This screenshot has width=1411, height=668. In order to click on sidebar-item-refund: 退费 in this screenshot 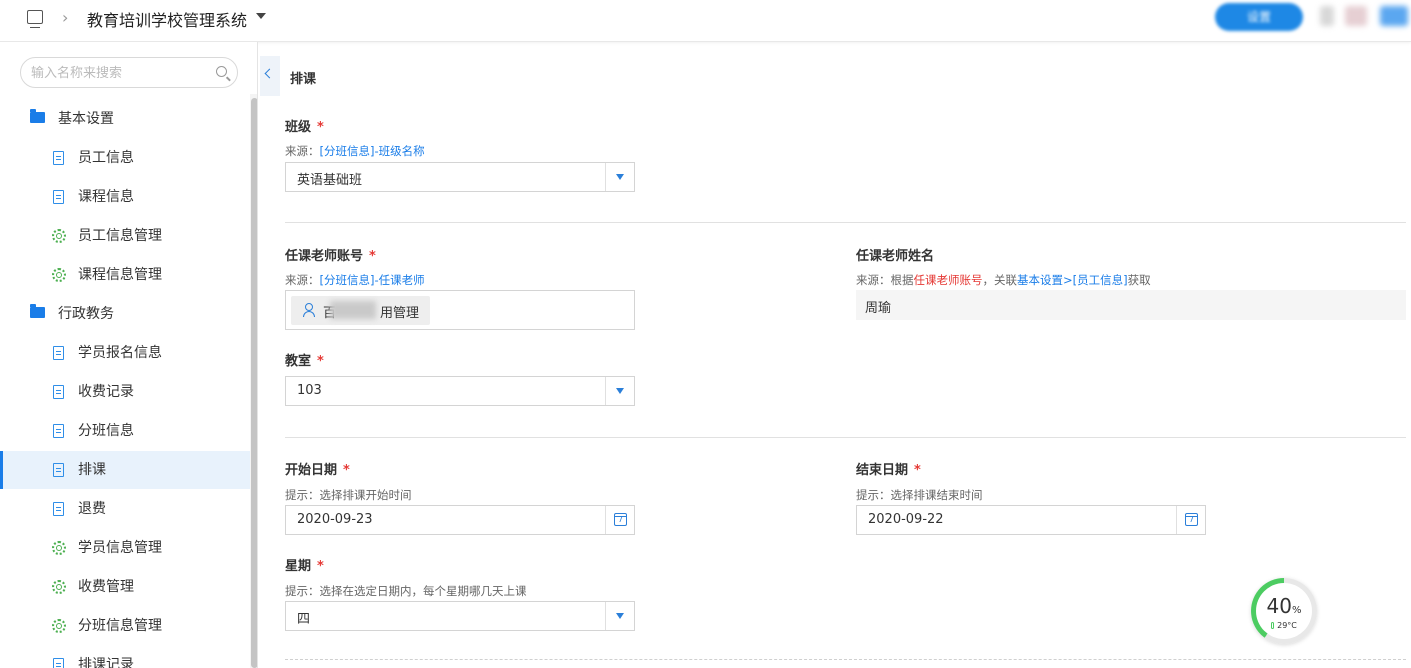, I will do `click(125, 509)`.